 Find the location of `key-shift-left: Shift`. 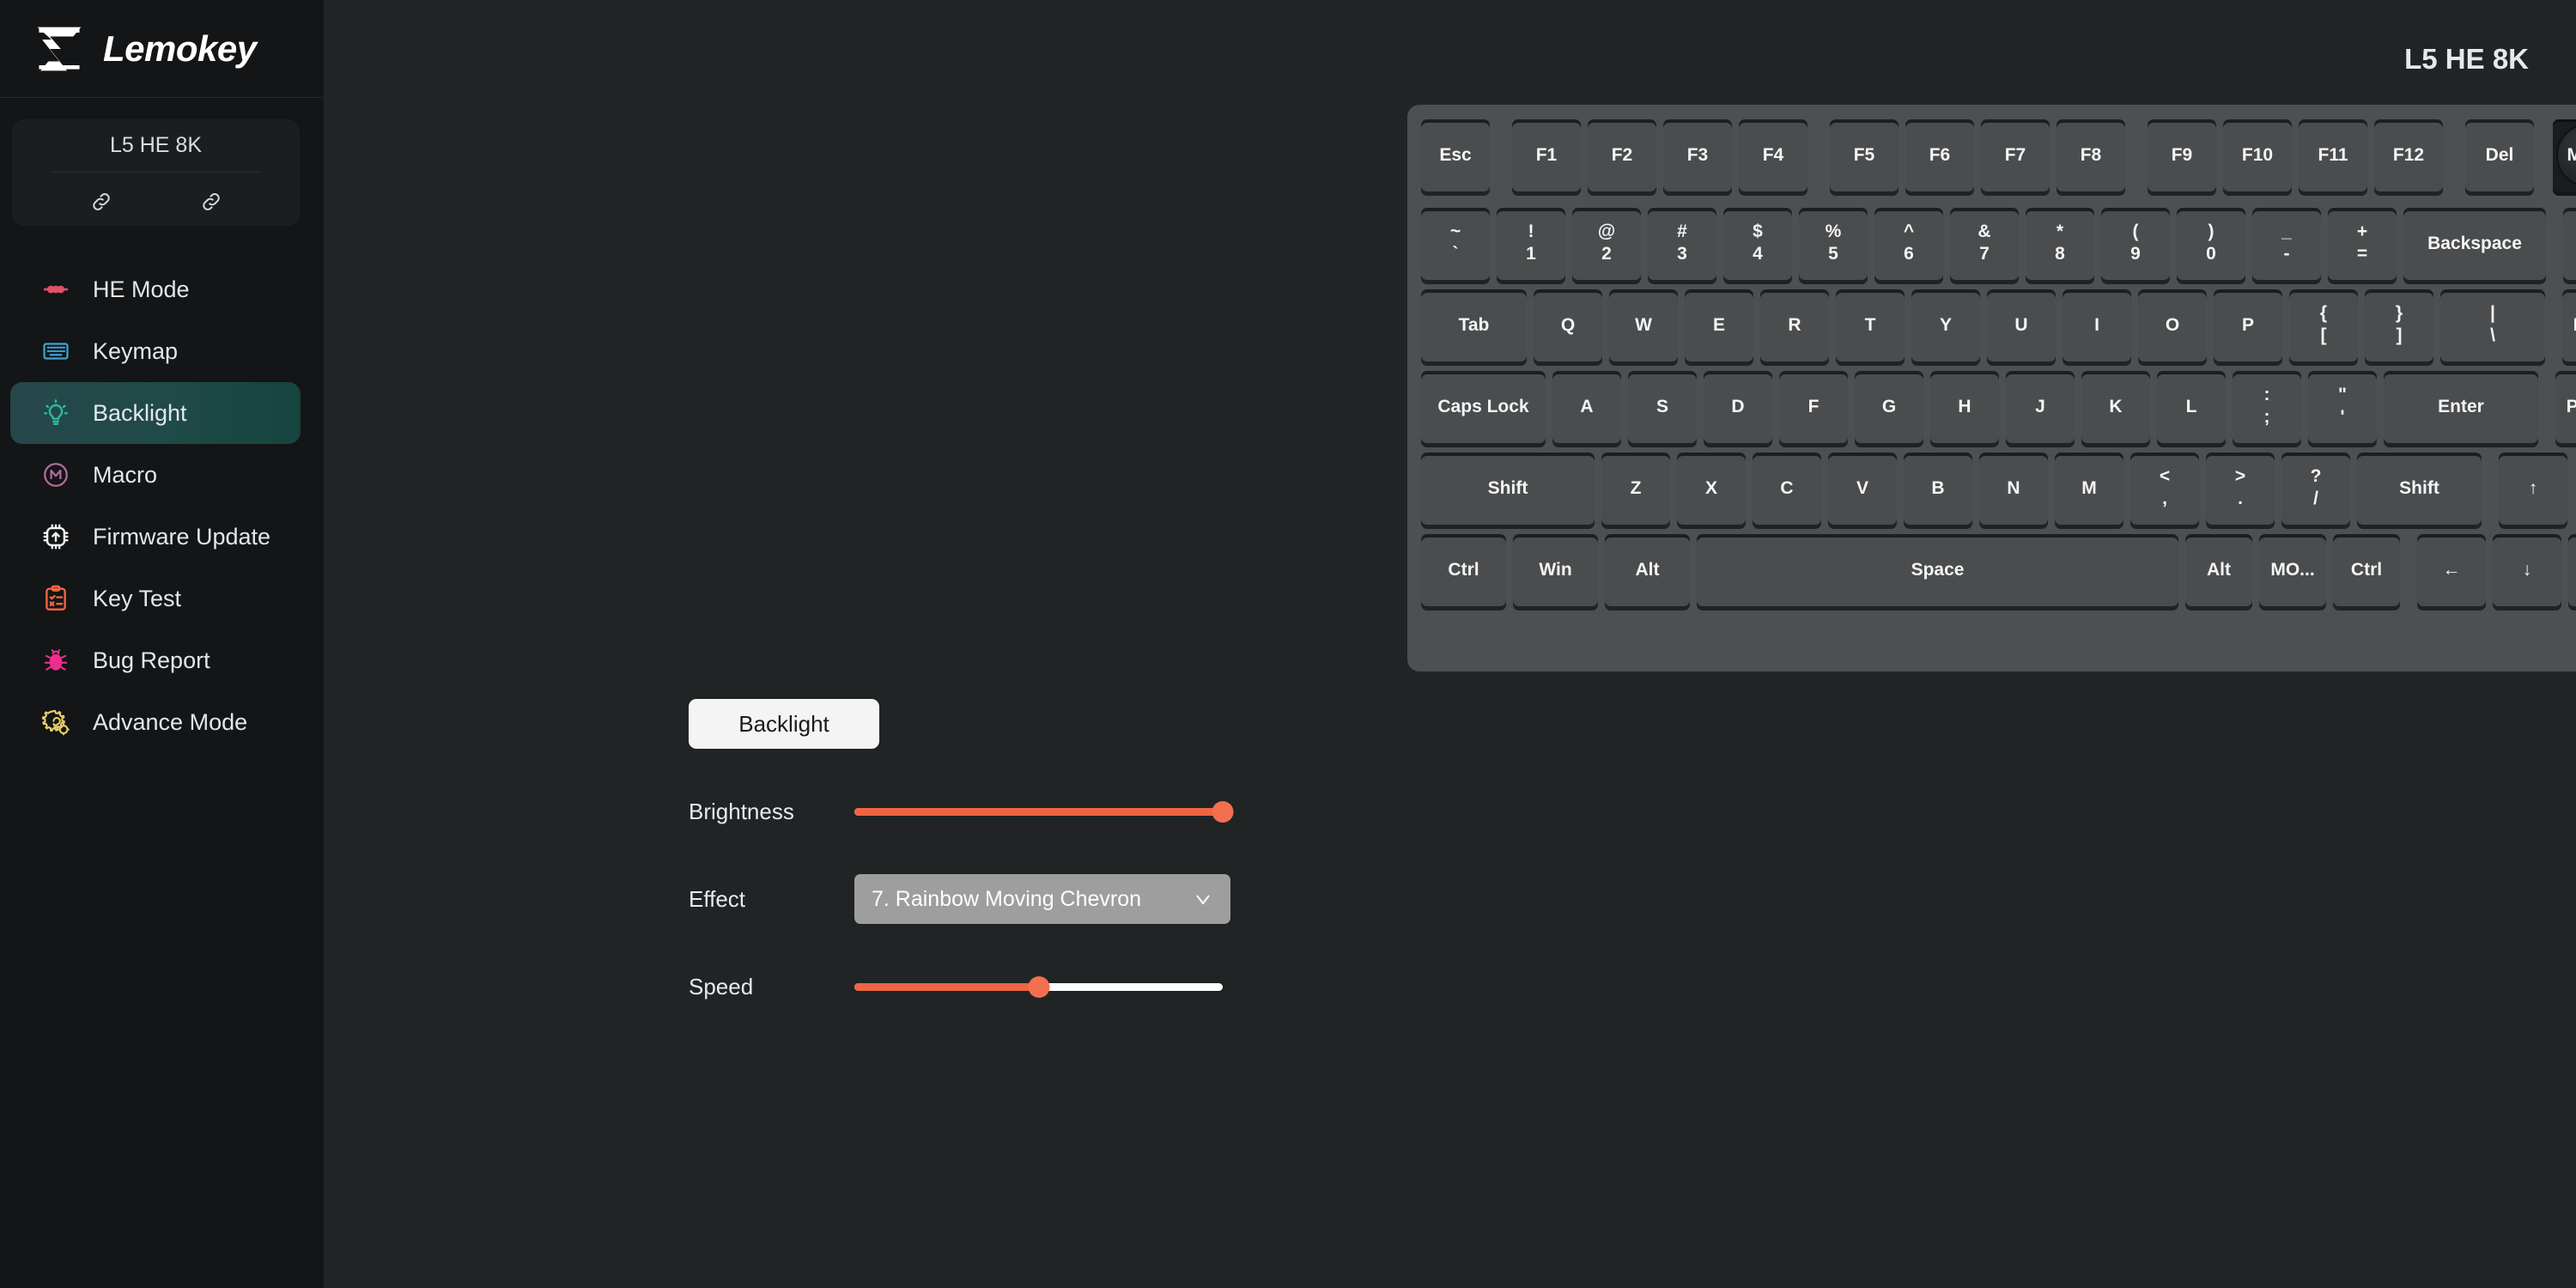

key-shift-left: Shift is located at coordinates (1508, 489).